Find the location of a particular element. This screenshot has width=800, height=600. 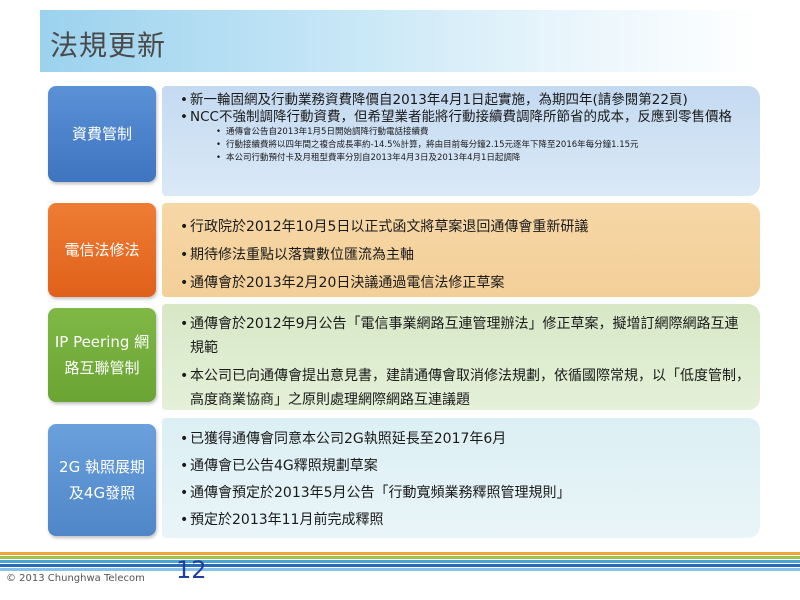

bullet-item: 通傳會於2013年2月20日決議通過電信法修正草案 is located at coordinates (465, 283).